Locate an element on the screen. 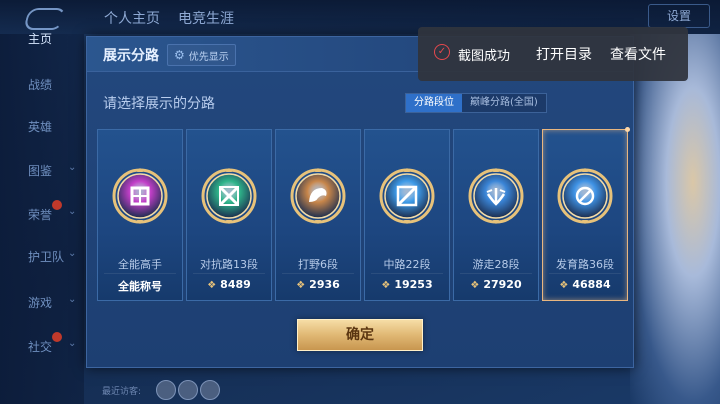 The image size is (720, 404). lane-score: ❖ 2936 is located at coordinates (318, 284).